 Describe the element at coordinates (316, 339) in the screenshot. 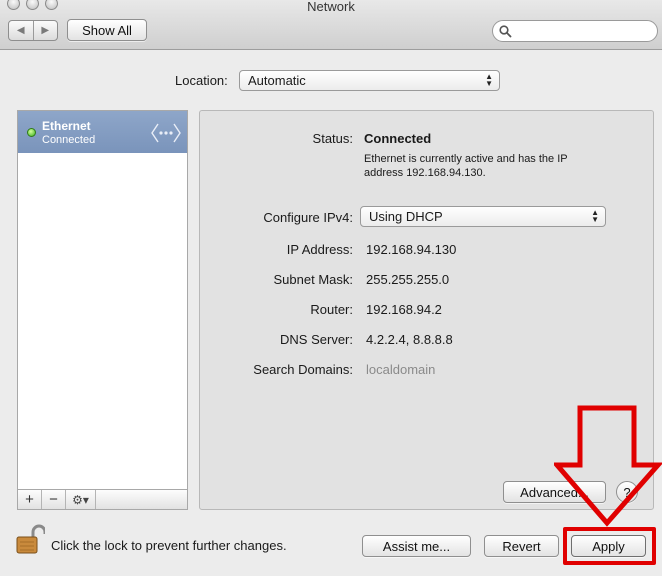

I see `dns-server-label: DNS Server:` at that location.